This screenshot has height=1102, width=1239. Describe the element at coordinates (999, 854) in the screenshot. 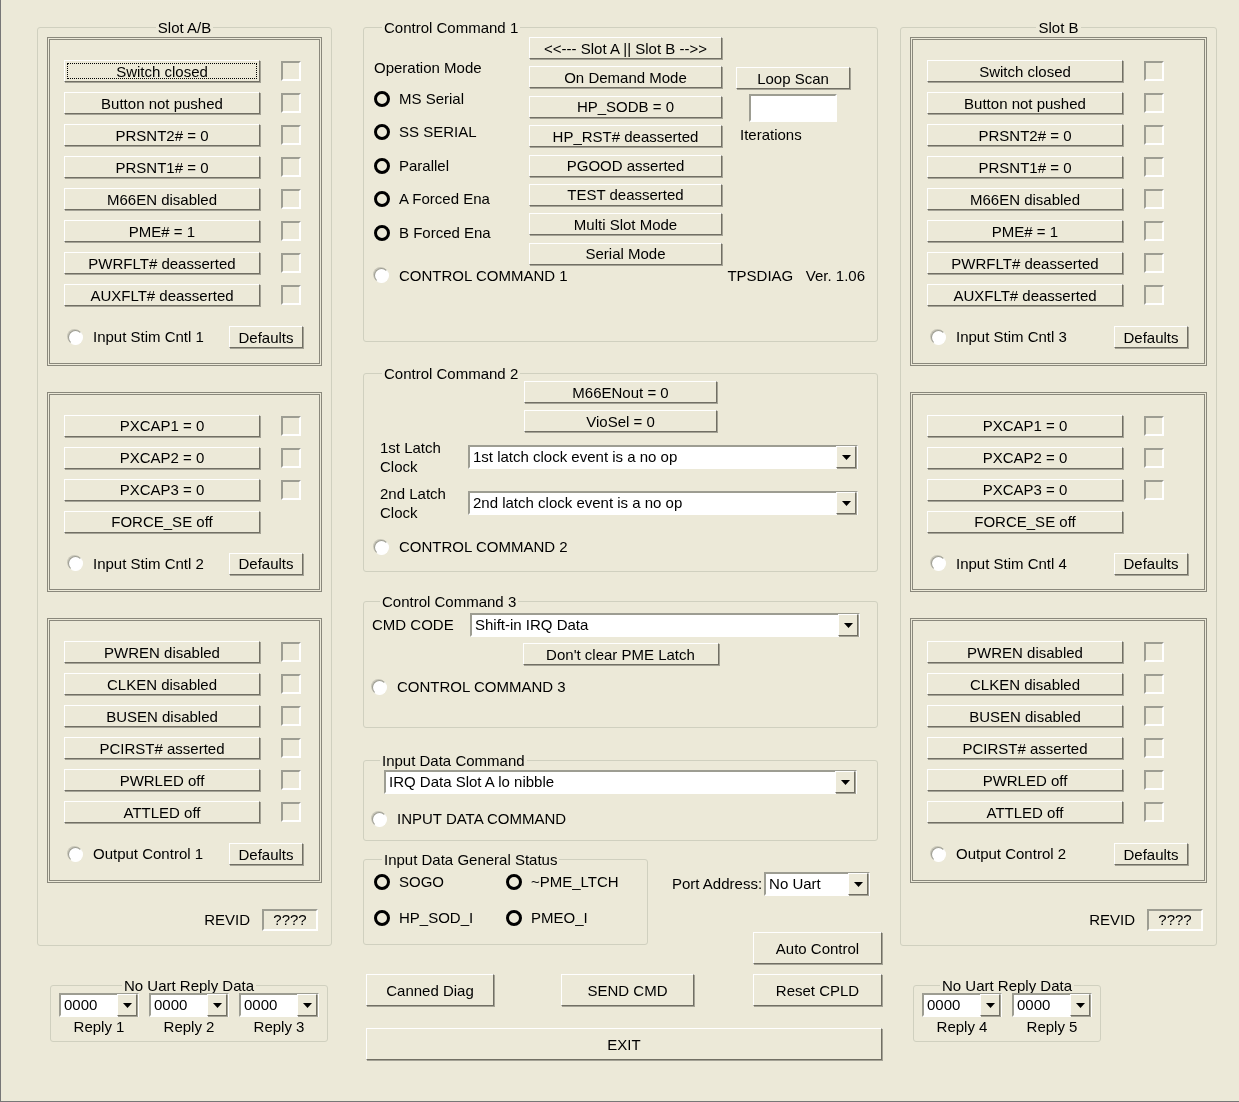

I see `radio-option: Output Control 2` at that location.